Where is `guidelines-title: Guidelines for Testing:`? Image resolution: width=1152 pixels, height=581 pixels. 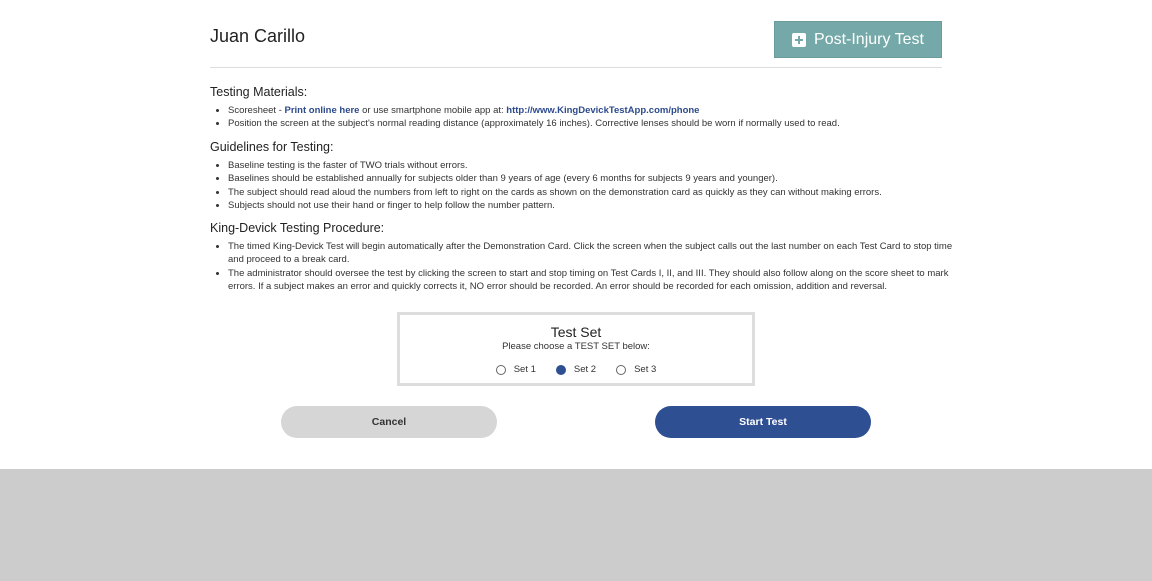 guidelines-title: Guidelines for Testing: is located at coordinates (272, 147).